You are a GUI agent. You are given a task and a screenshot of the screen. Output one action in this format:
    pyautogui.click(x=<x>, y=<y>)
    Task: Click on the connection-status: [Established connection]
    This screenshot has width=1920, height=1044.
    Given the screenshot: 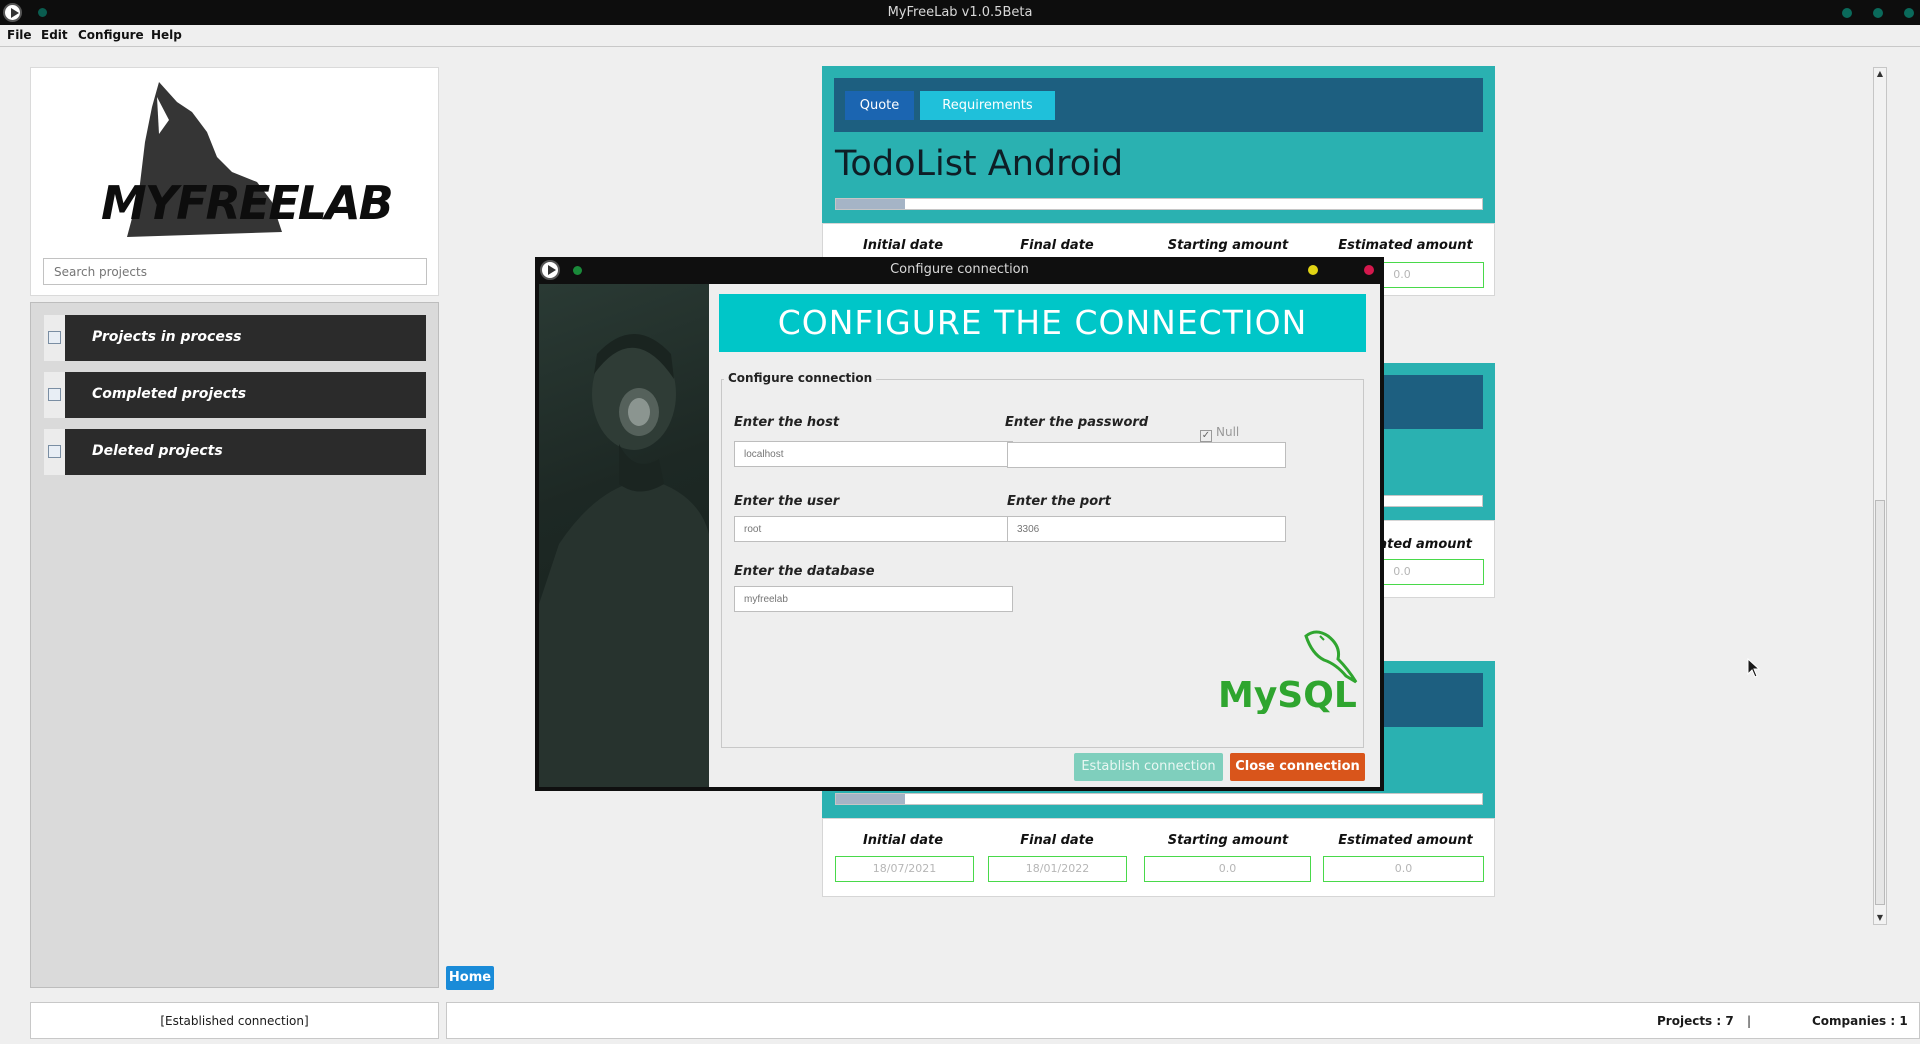 What is the action you would take?
    pyautogui.click(x=234, y=1020)
    